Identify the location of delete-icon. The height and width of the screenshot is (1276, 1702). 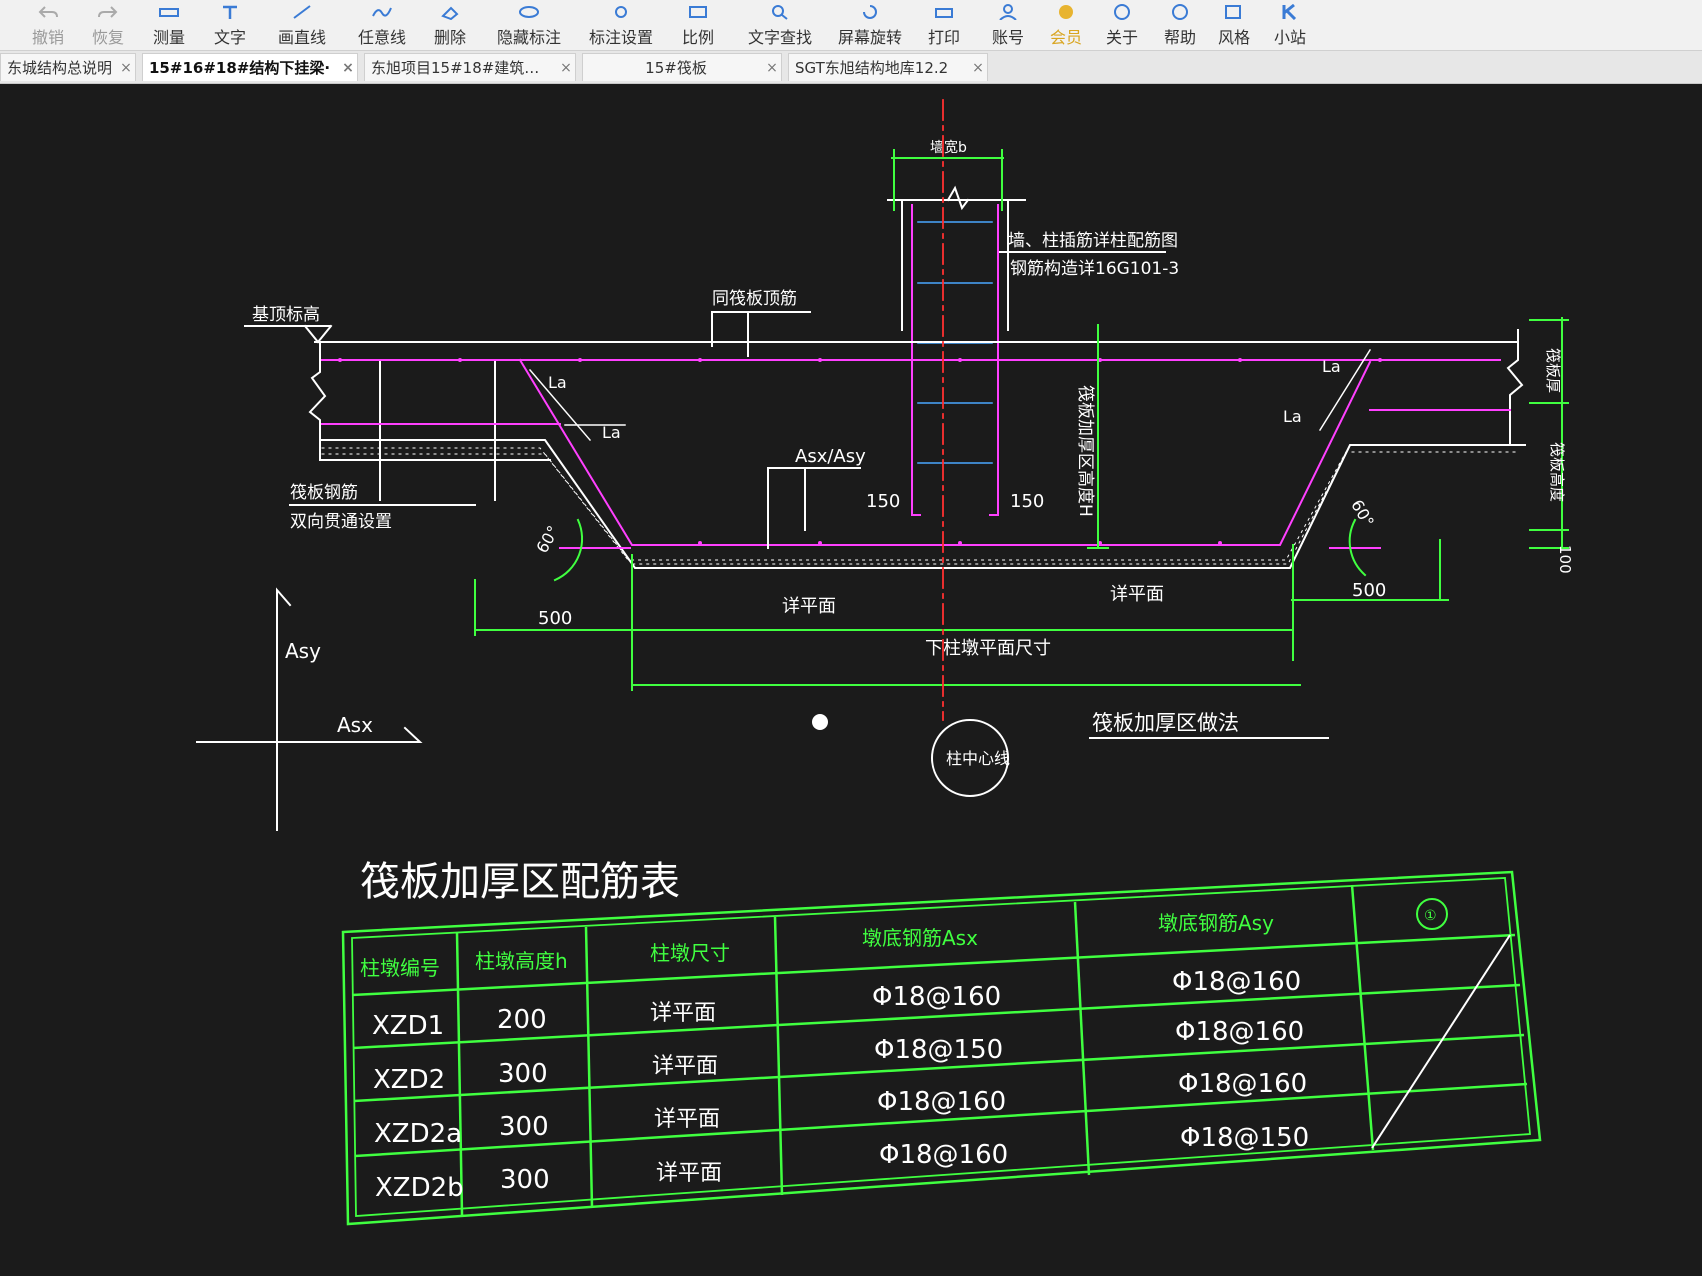
(450, 12).